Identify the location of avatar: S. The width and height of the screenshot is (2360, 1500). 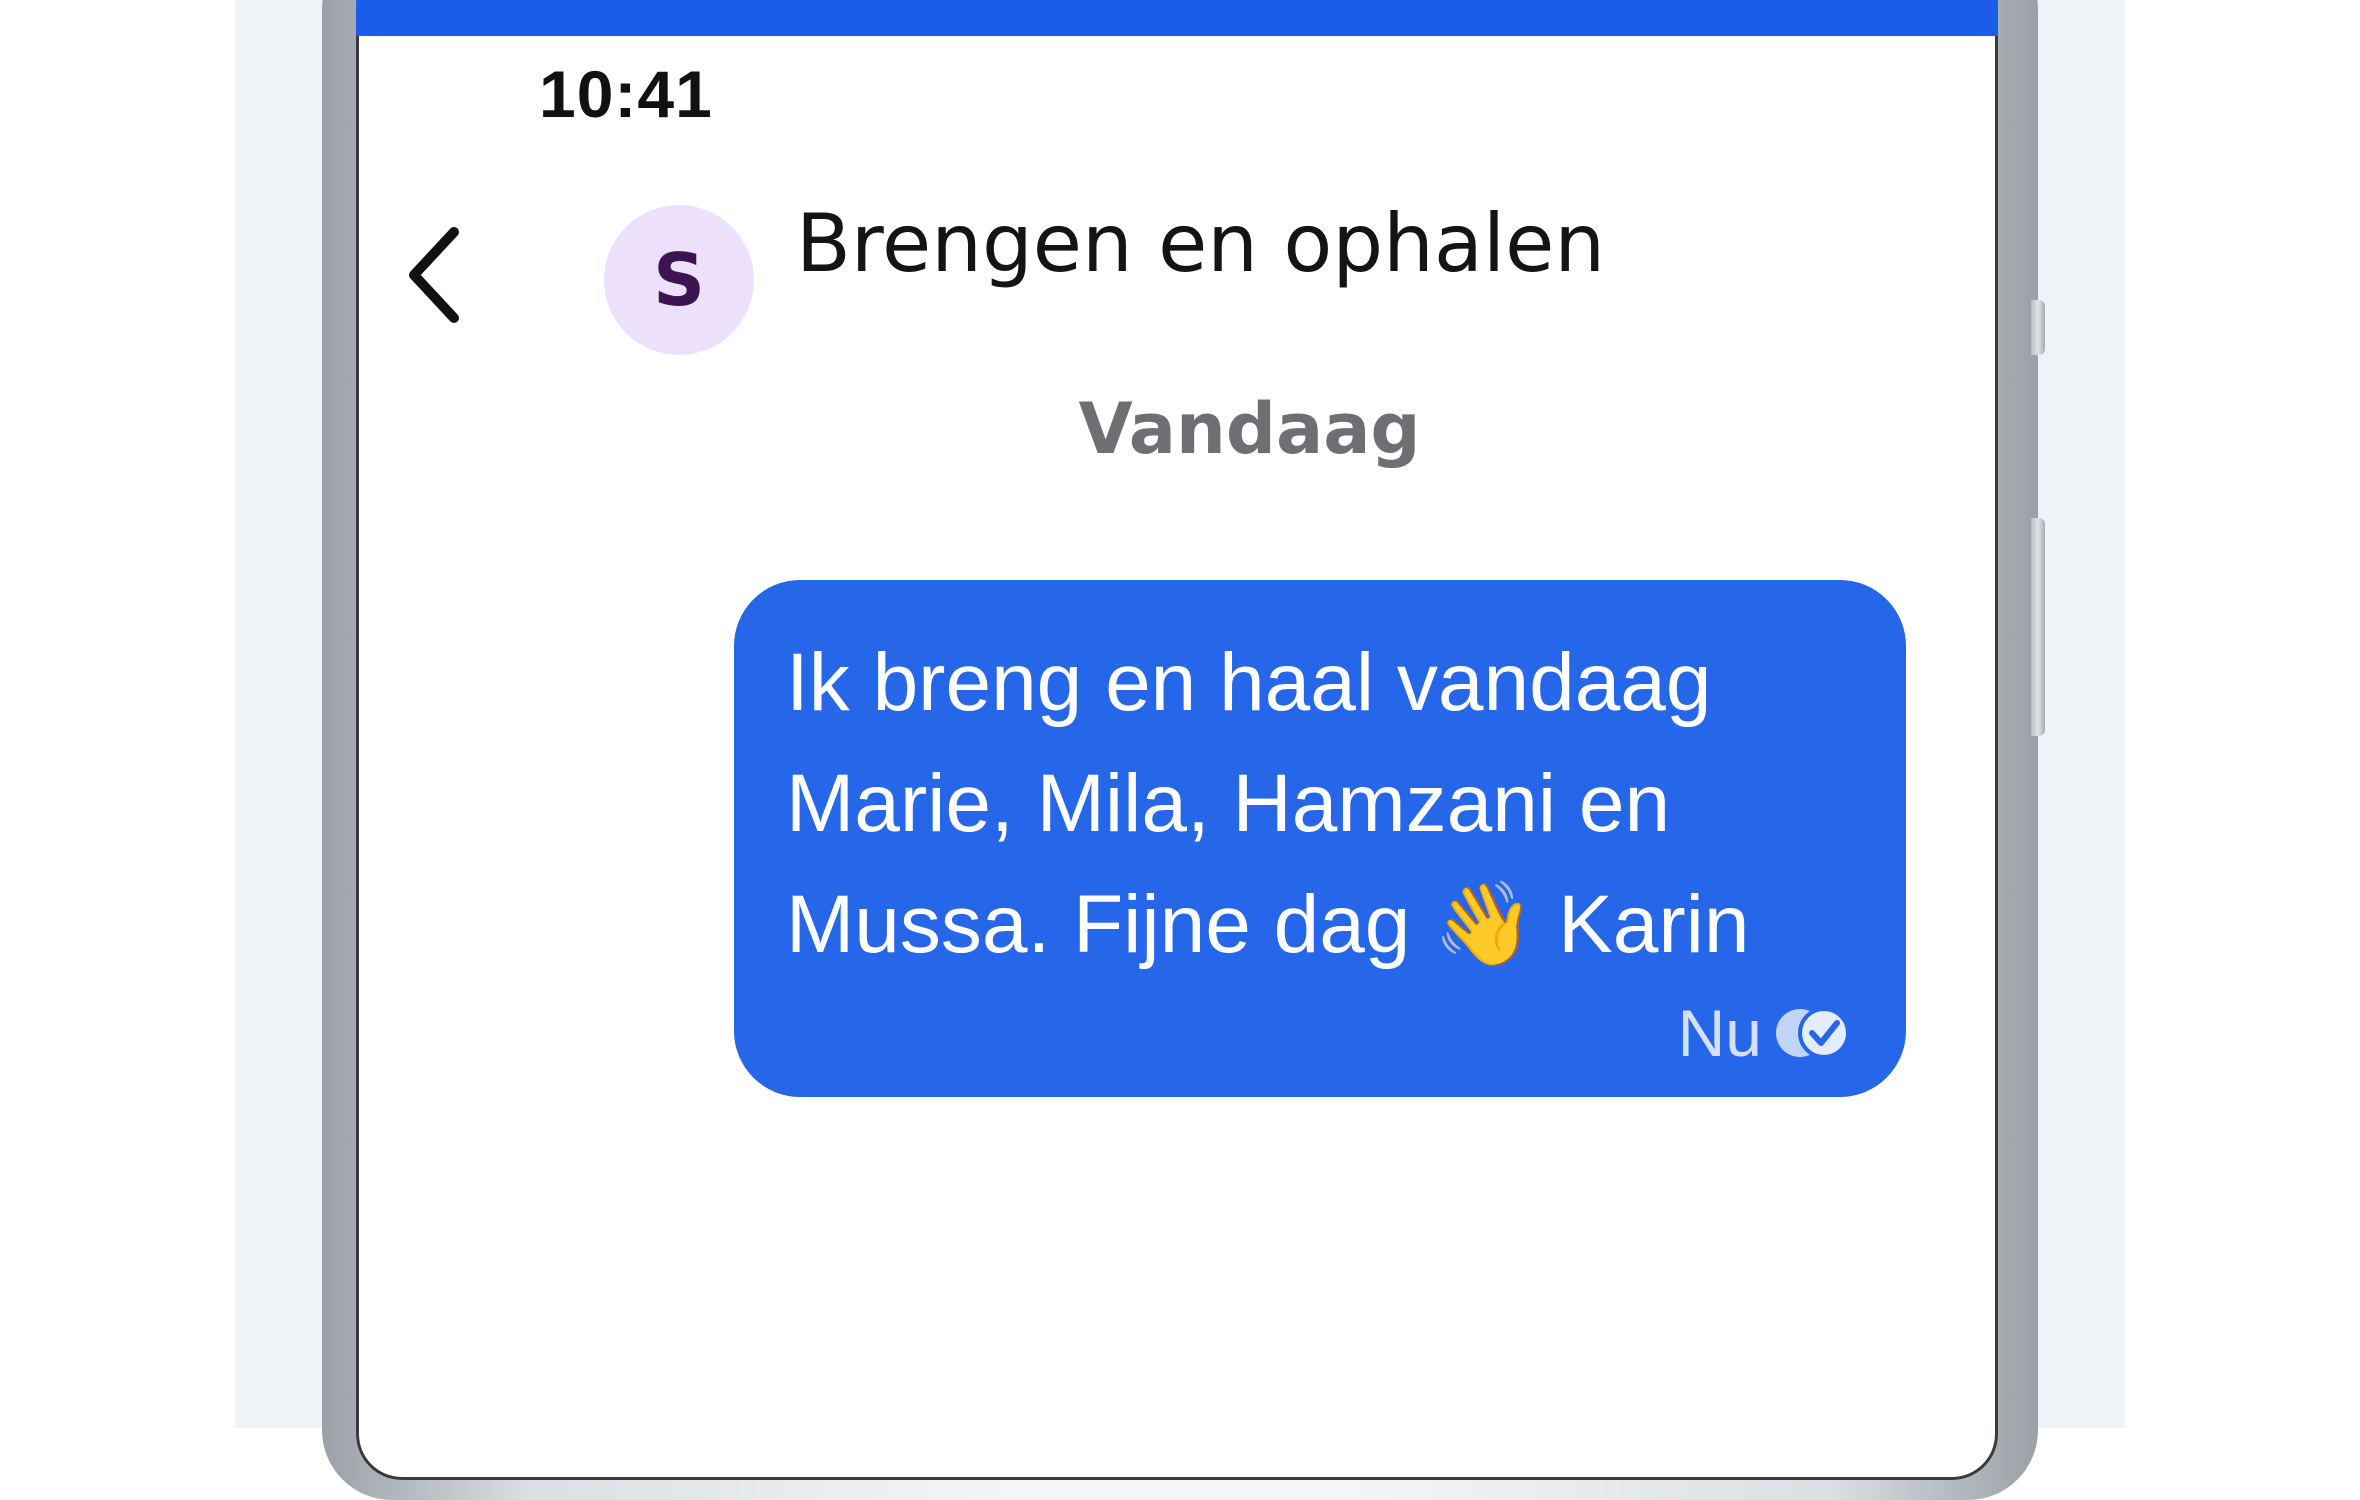
(679, 280).